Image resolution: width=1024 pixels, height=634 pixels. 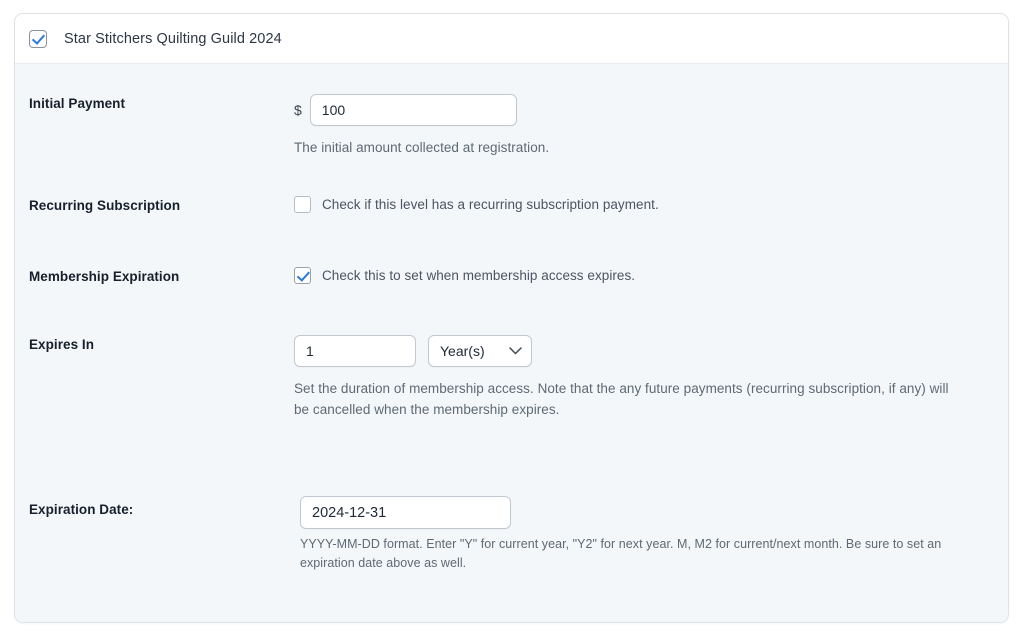 What do you see at coordinates (62, 344) in the screenshot?
I see `expires-in-label: Expires In` at bounding box center [62, 344].